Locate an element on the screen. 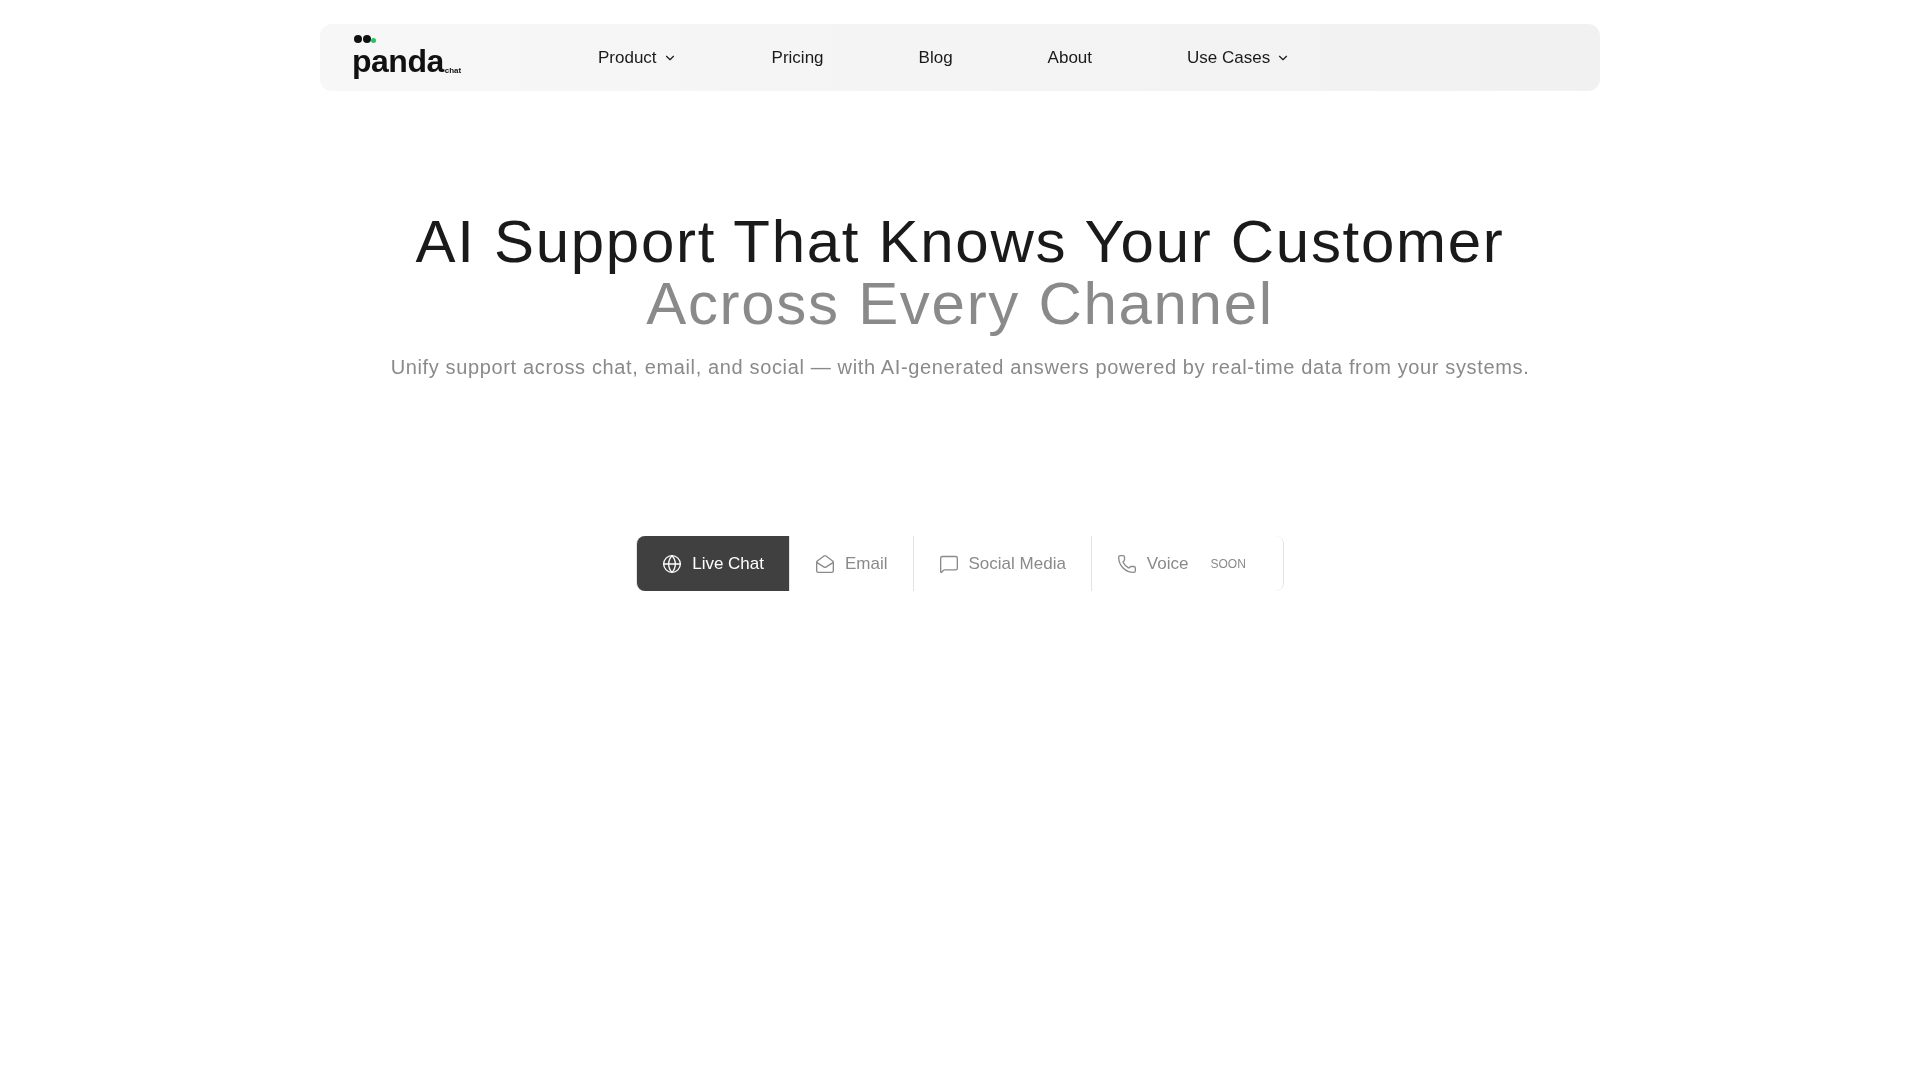 This screenshot has height=1080, width=1920. hero-heading-accent: Across Every Channel is located at coordinates (960, 304).